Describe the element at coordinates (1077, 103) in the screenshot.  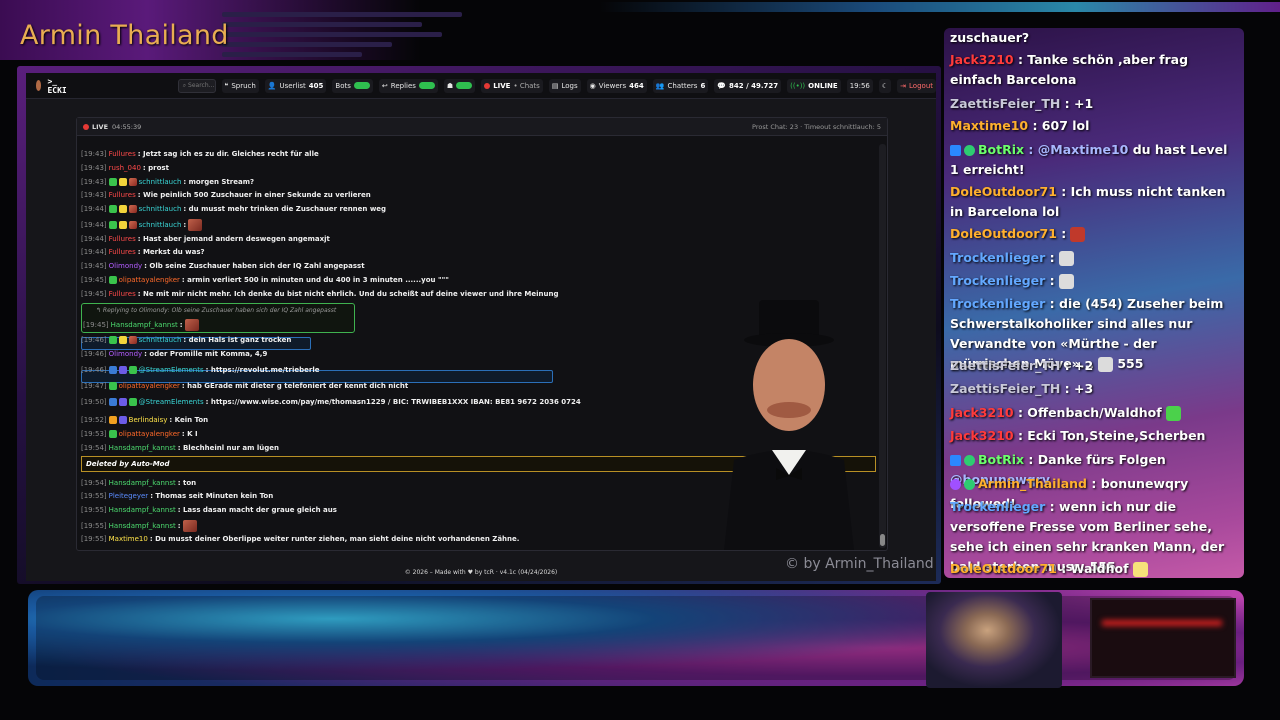
I see `overlay-chat-text: : +1` at that location.